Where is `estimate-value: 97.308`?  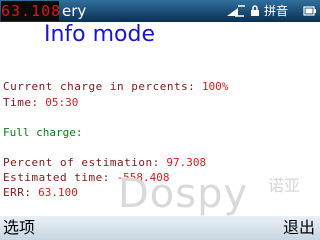
estimate-value: 97.308 is located at coordinates (186, 162).